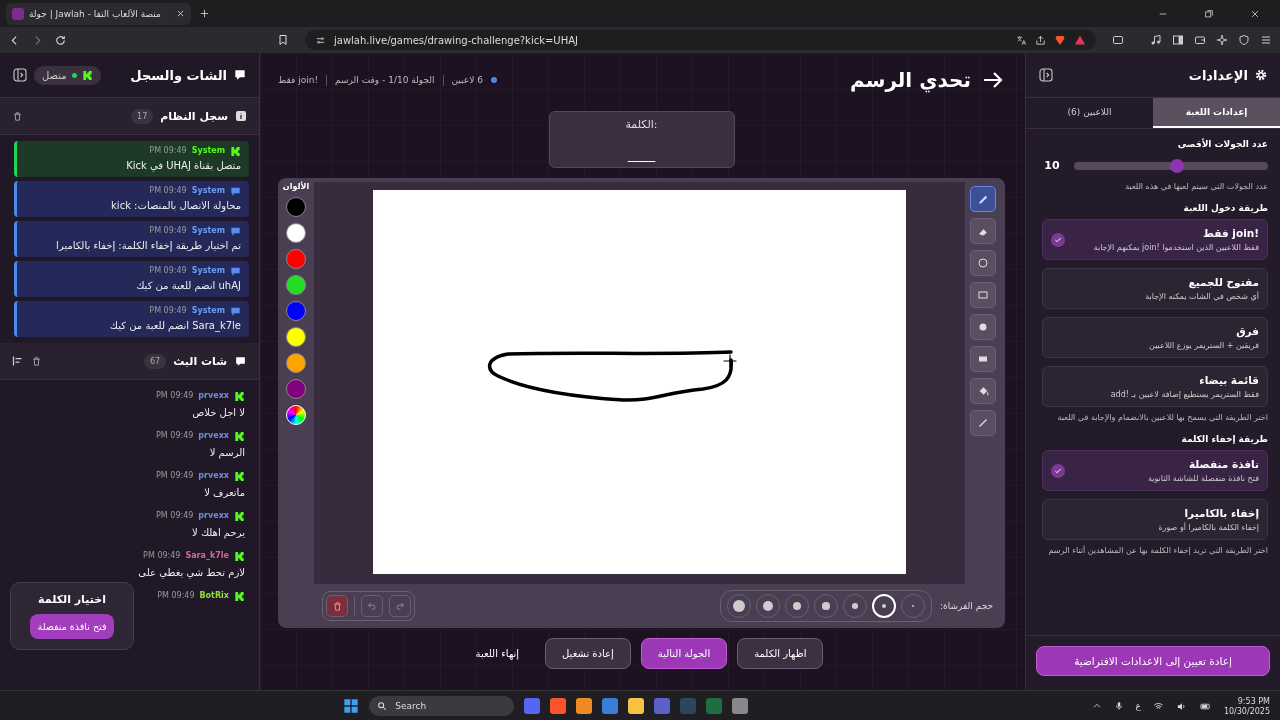 The image size is (1280, 720). I want to click on option-card: !join فقط فقط اللاعبين الذين استخدموا !join يمكنهم الإجابة, so click(1155, 239).